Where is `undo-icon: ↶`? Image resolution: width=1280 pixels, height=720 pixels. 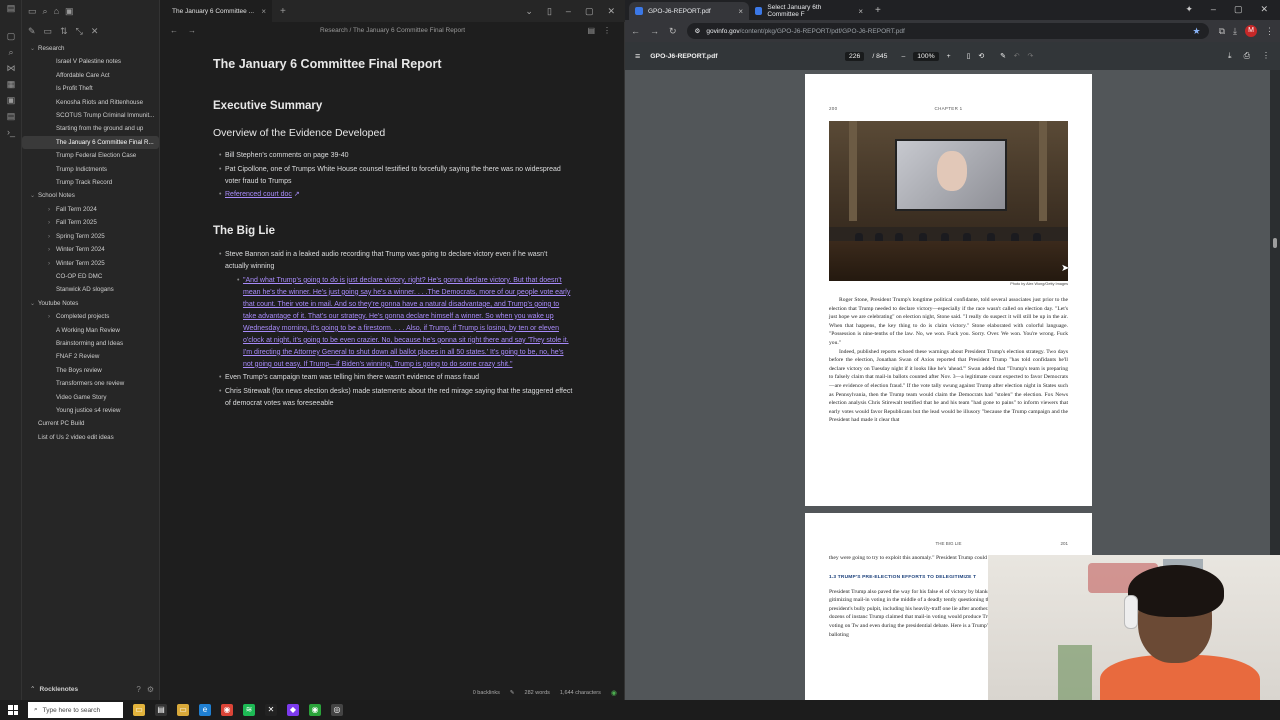
undo-icon: ↶ is located at coordinates (1017, 56).